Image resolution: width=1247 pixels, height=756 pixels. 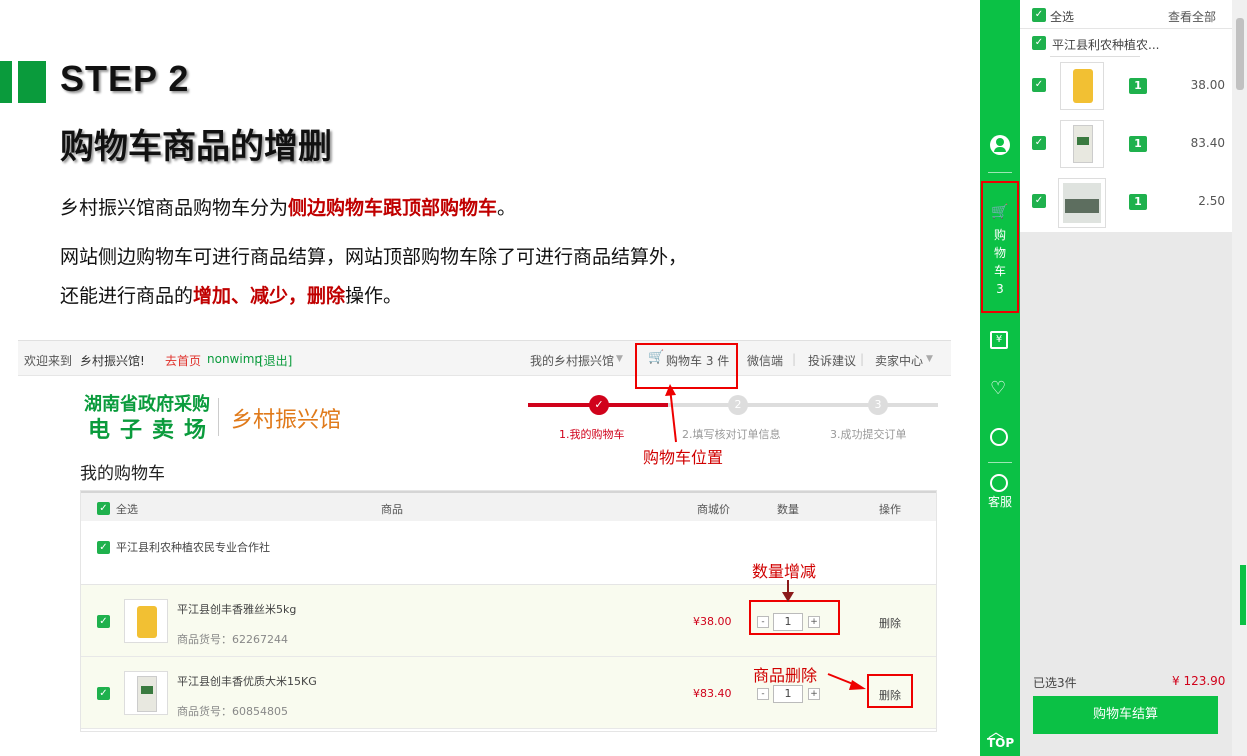 I want to click on home-link: 去首页, so click(x=183, y=360).